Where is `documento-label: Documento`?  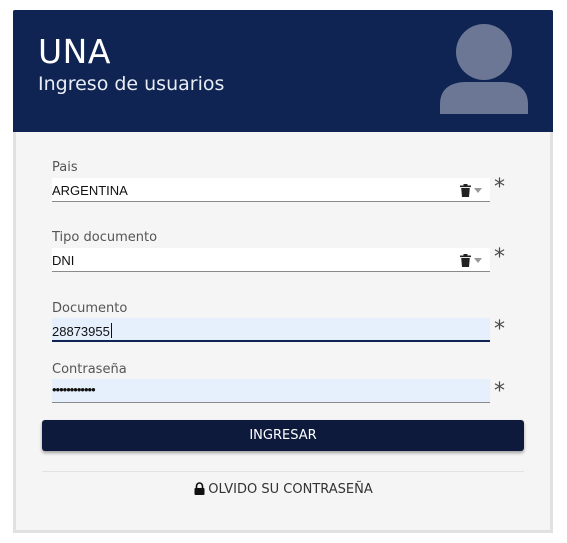
documento-label: Documento is located at coordinates (90, 308).